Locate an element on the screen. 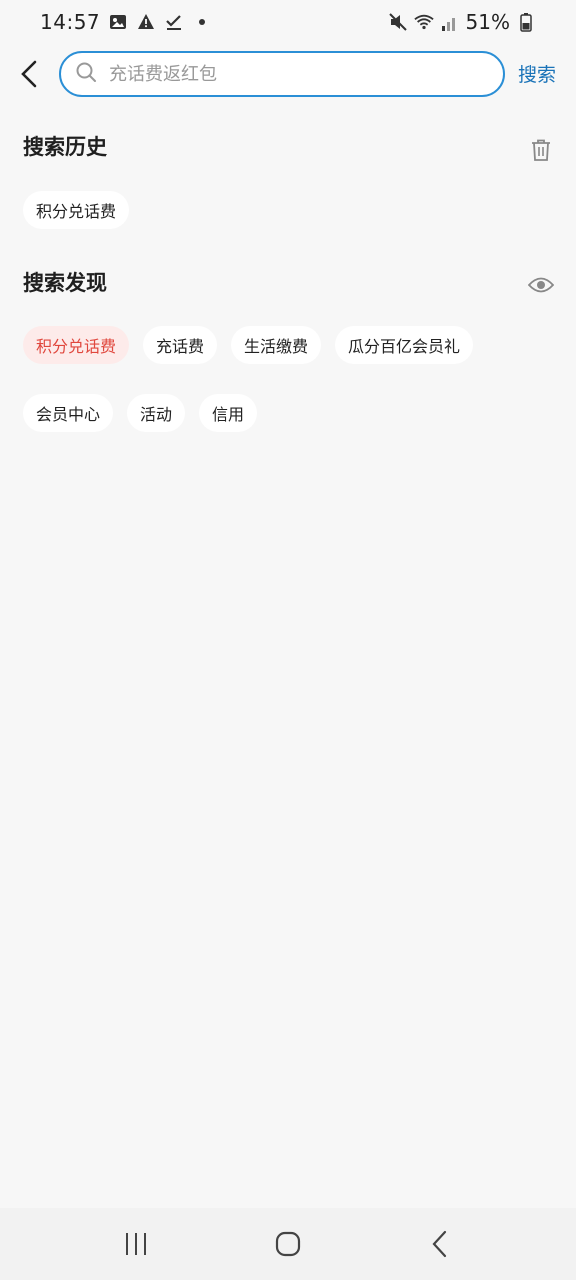 This screenshot has width=576, height=1280. discover-tag: 活动 is located at coordinates (156, 413).